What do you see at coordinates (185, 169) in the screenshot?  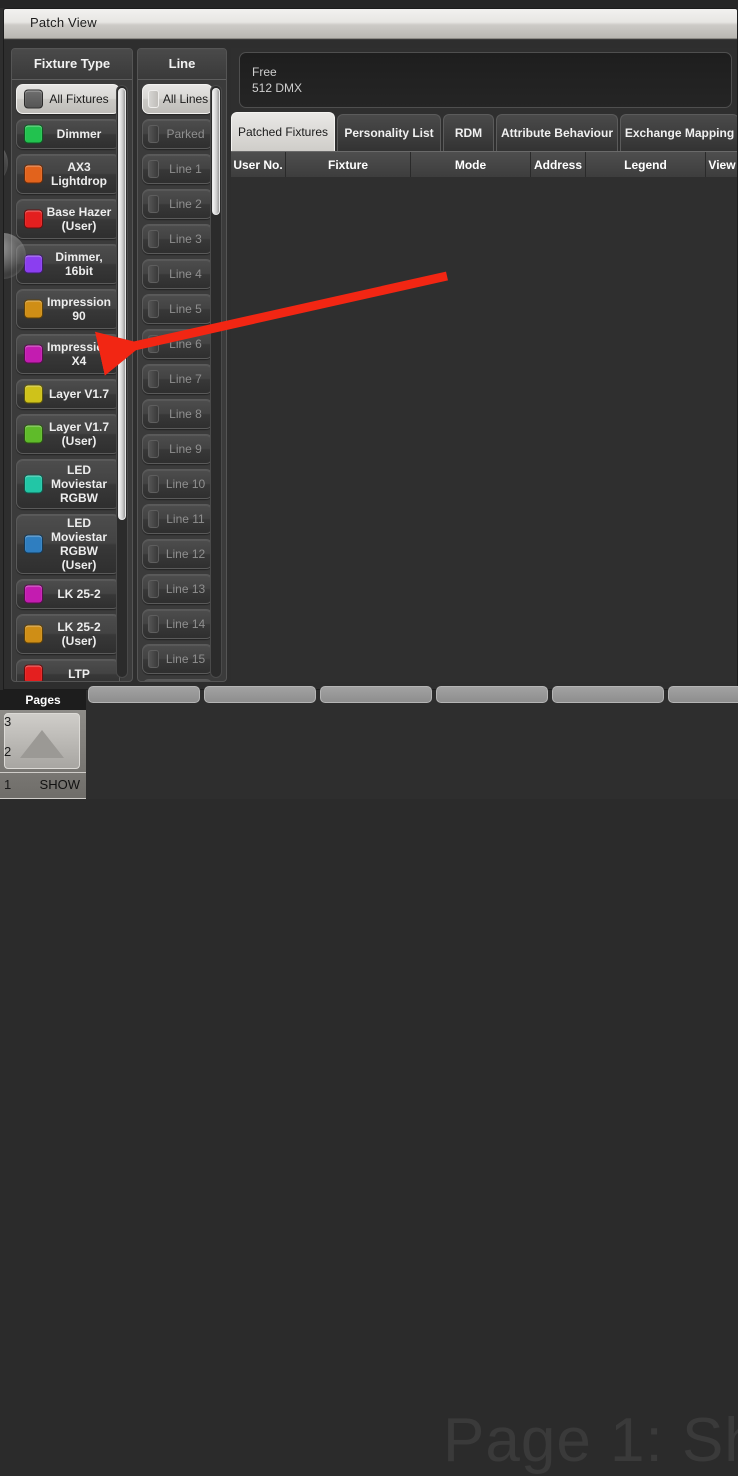 I see `line-label: Line 1` at bounding box center [185, 169].